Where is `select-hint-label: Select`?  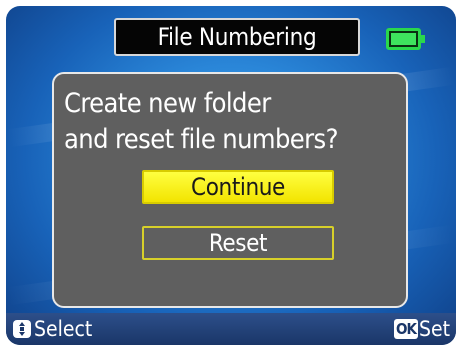 select-hint-label: Select is located at coordinates (63, 329).